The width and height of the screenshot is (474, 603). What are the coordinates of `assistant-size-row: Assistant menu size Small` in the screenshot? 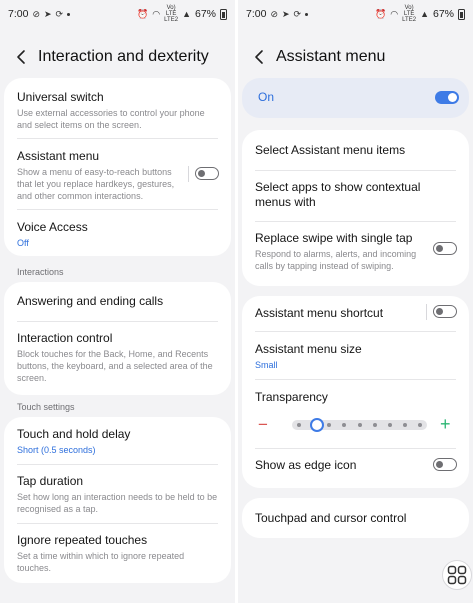 It's located at (355, 356).